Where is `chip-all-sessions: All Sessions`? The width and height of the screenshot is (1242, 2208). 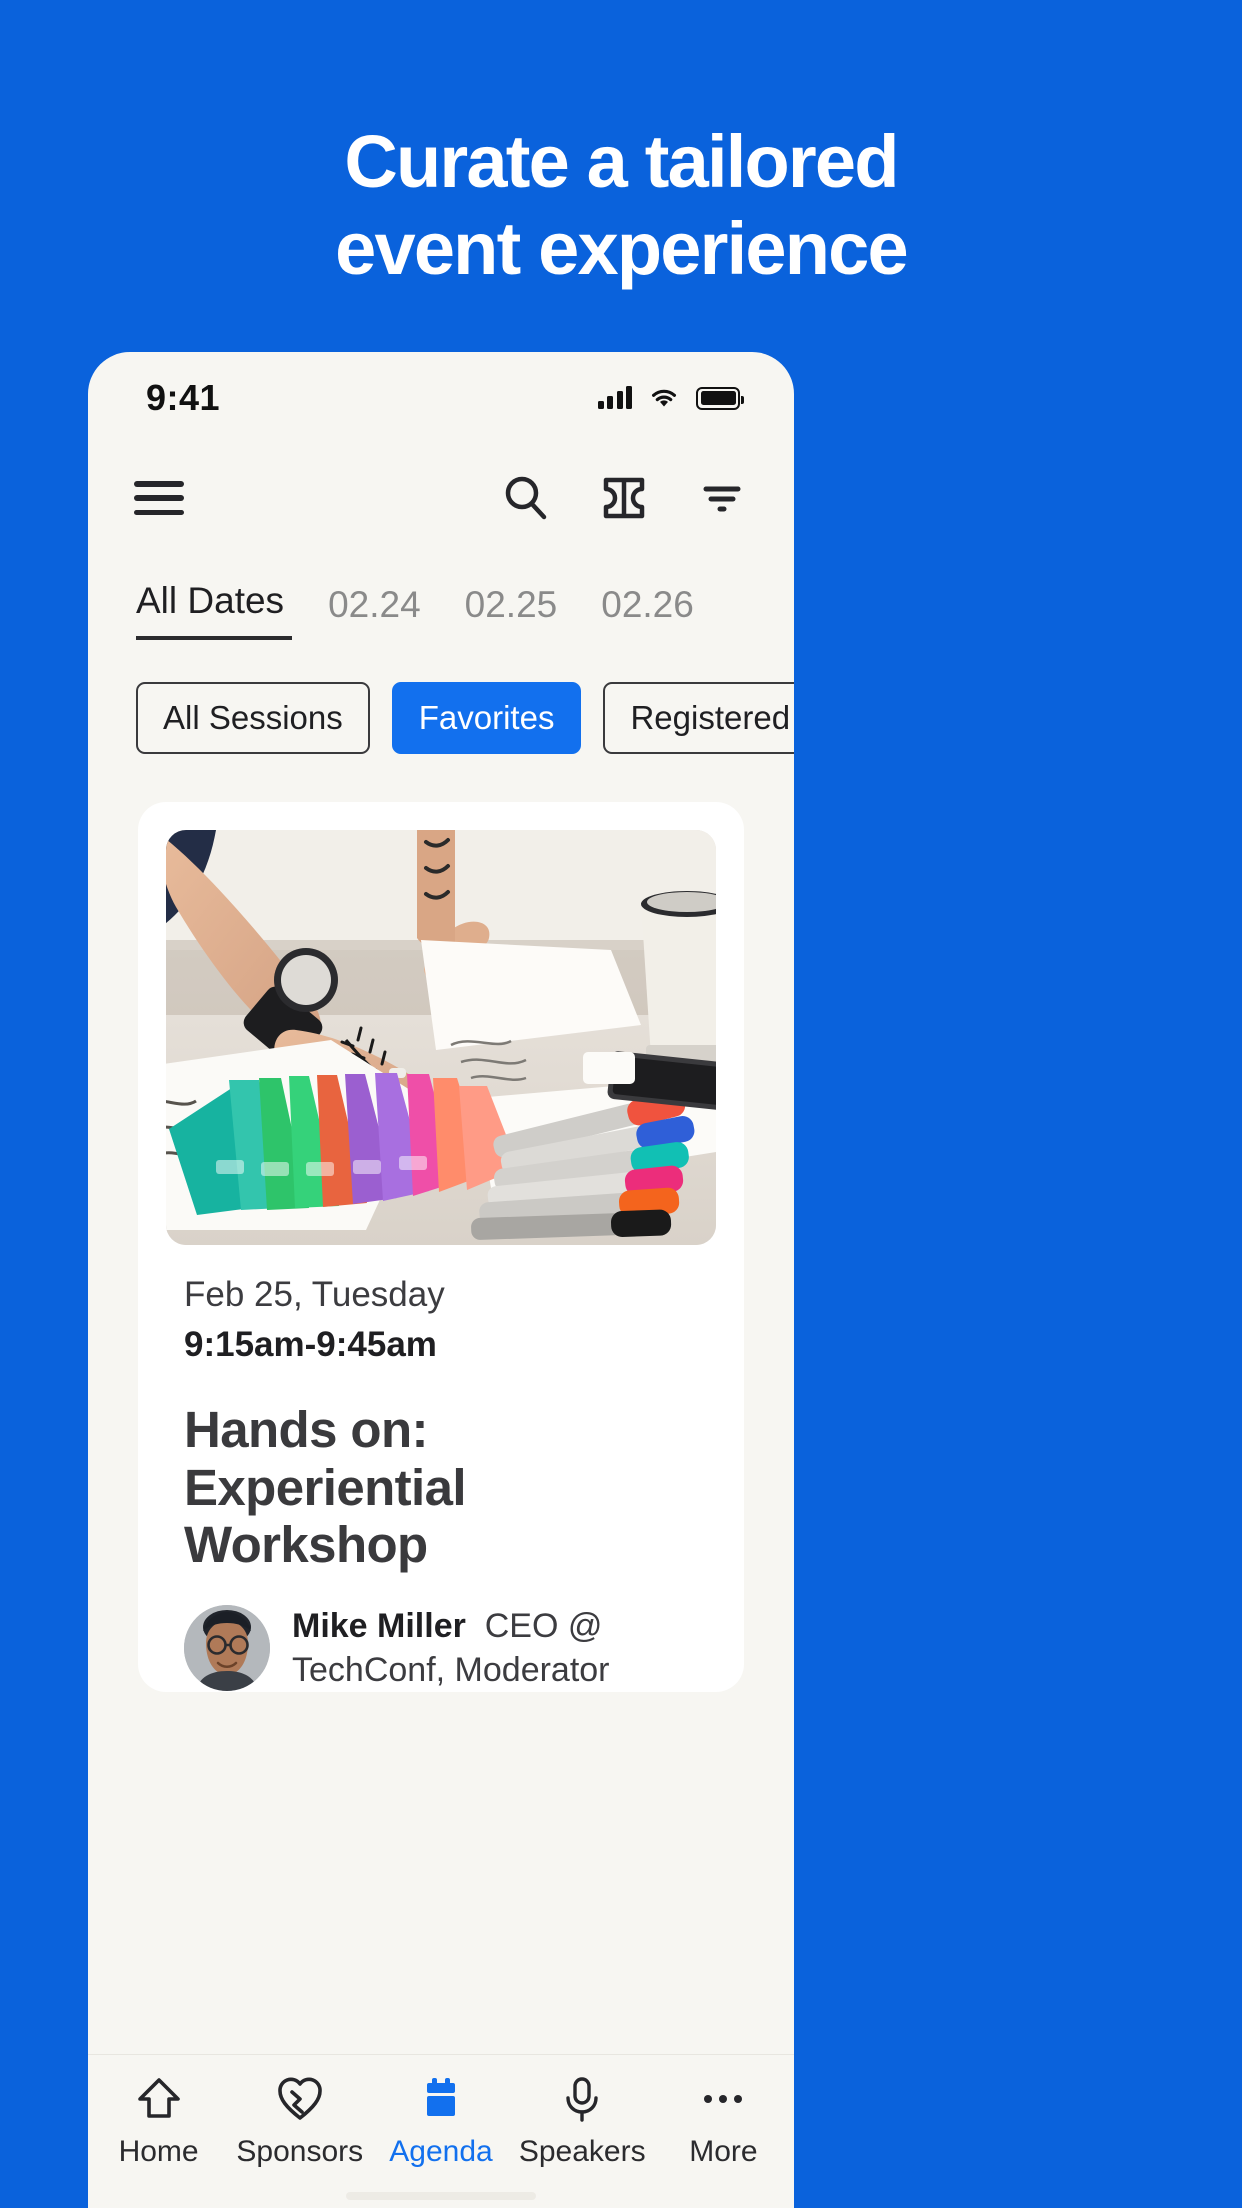 chip-all-sessions: All Sessions is located at coordinates (253, 718).